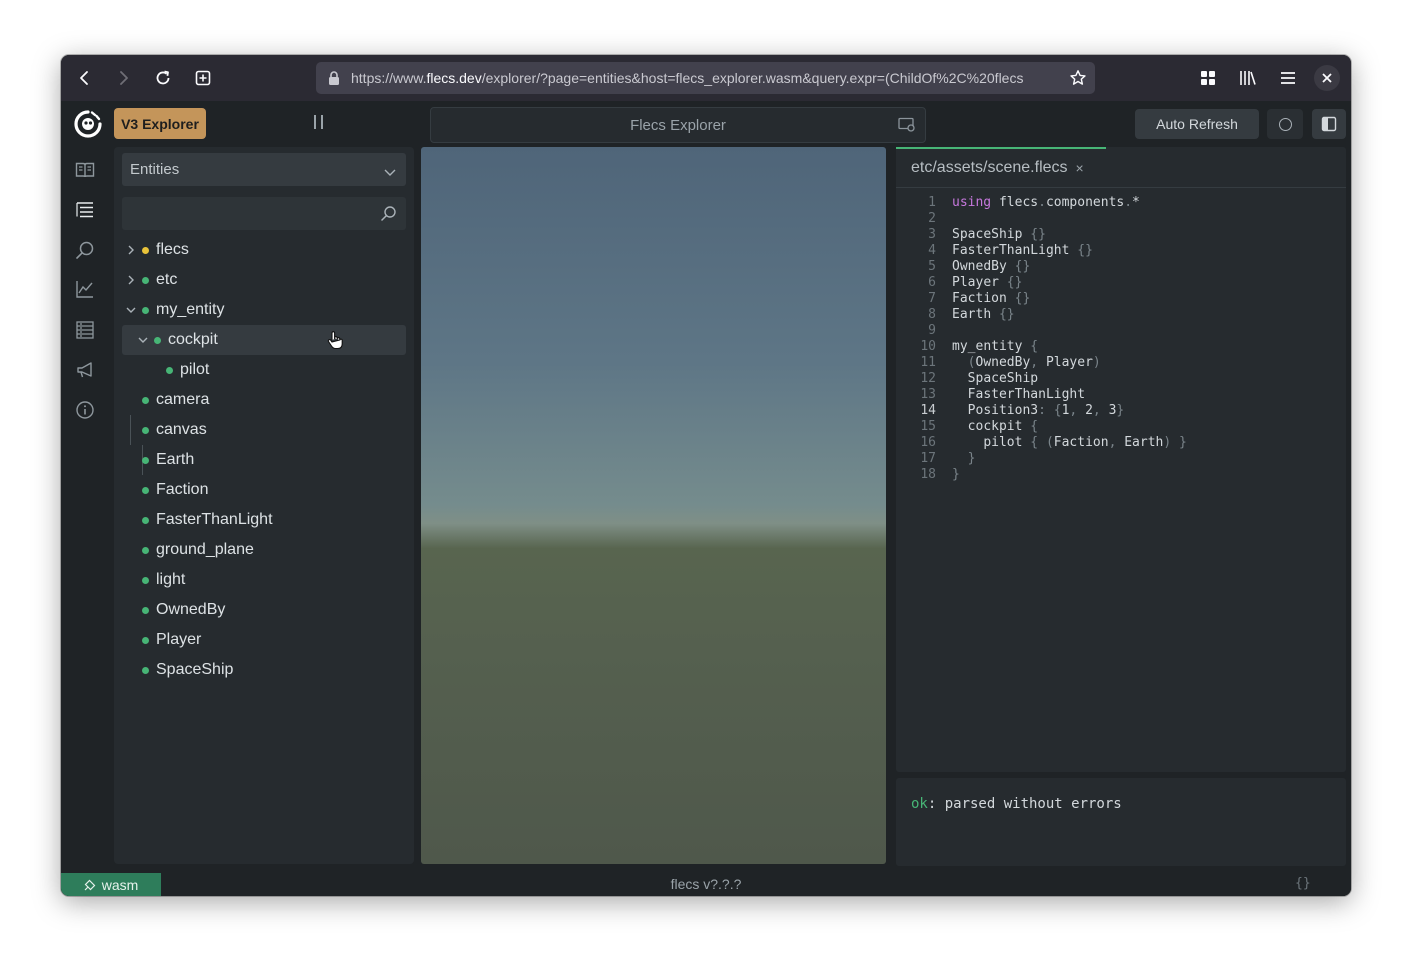  Describe the element at coordinates (1121, 219) in the screenshot. I see `code-line: 2` at that location.